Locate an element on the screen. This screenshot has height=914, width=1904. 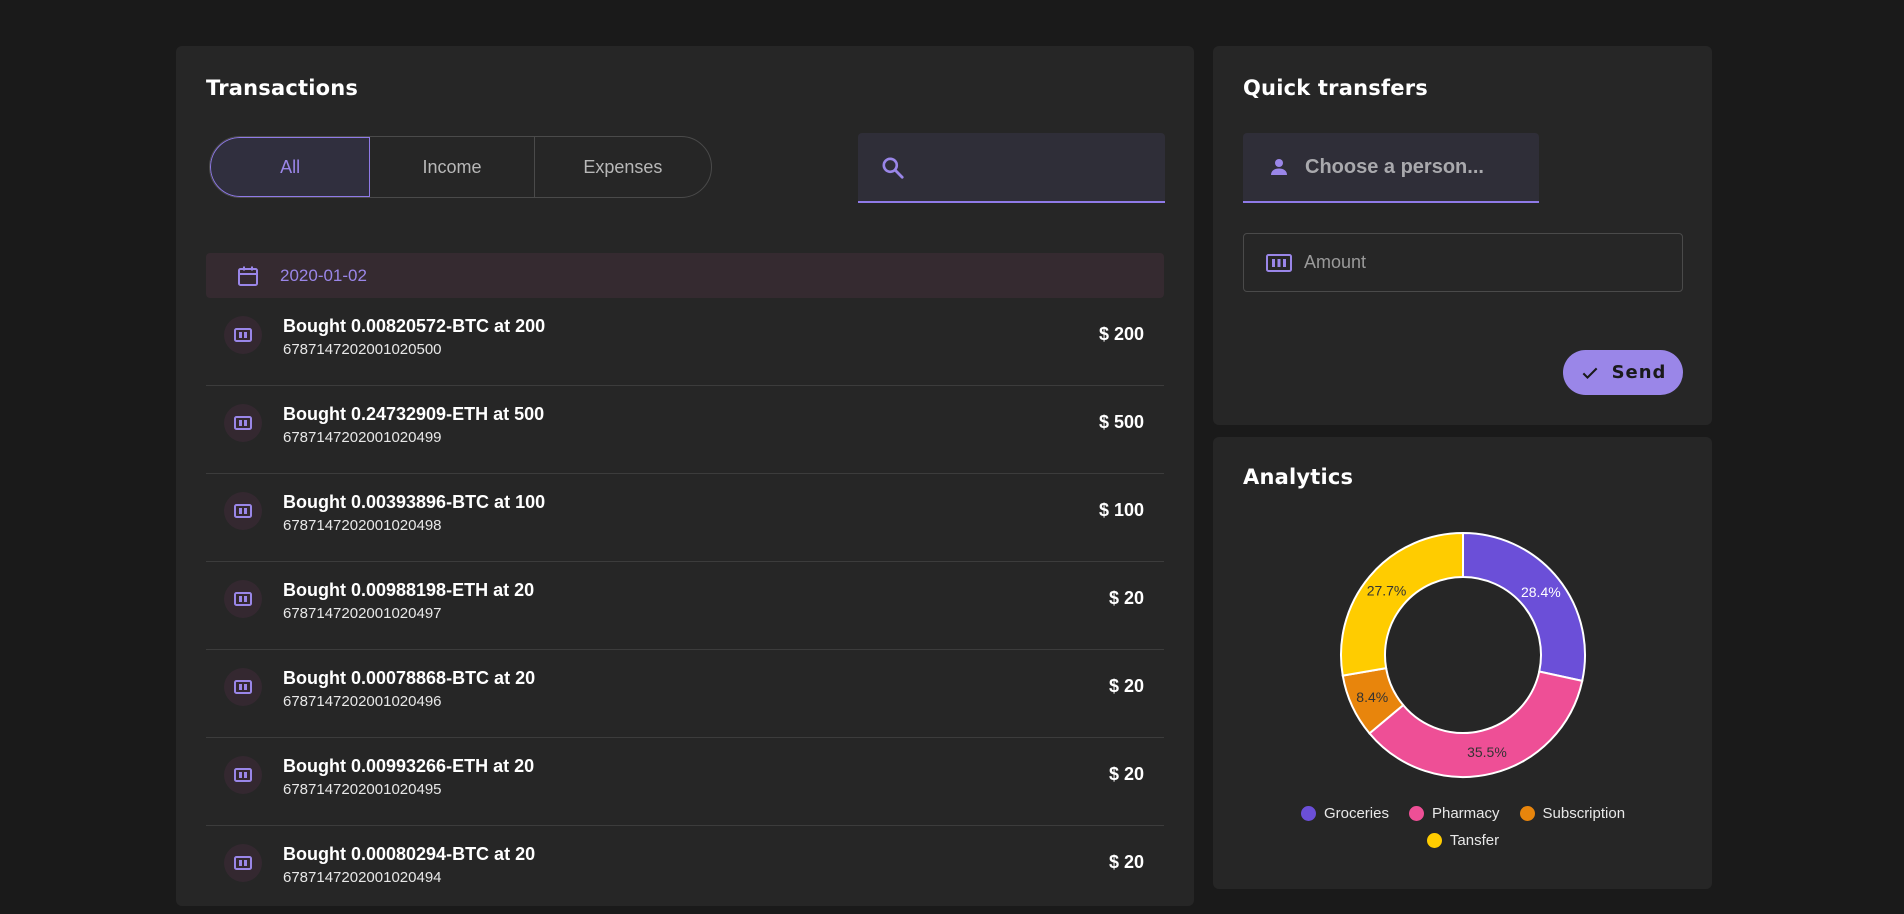
search-input is located at coordinates (1037, 168).